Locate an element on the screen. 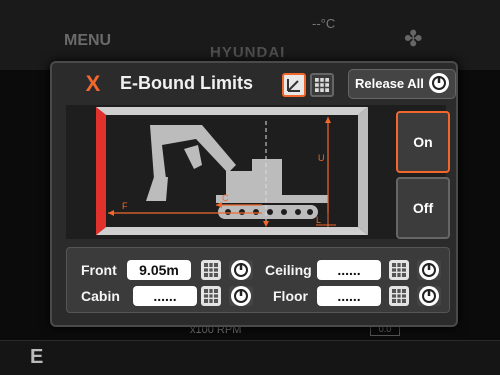 Image resolution: width=500 pixels, height=375 pixels. grid-mode-icon is located at coordinates (322, 85).